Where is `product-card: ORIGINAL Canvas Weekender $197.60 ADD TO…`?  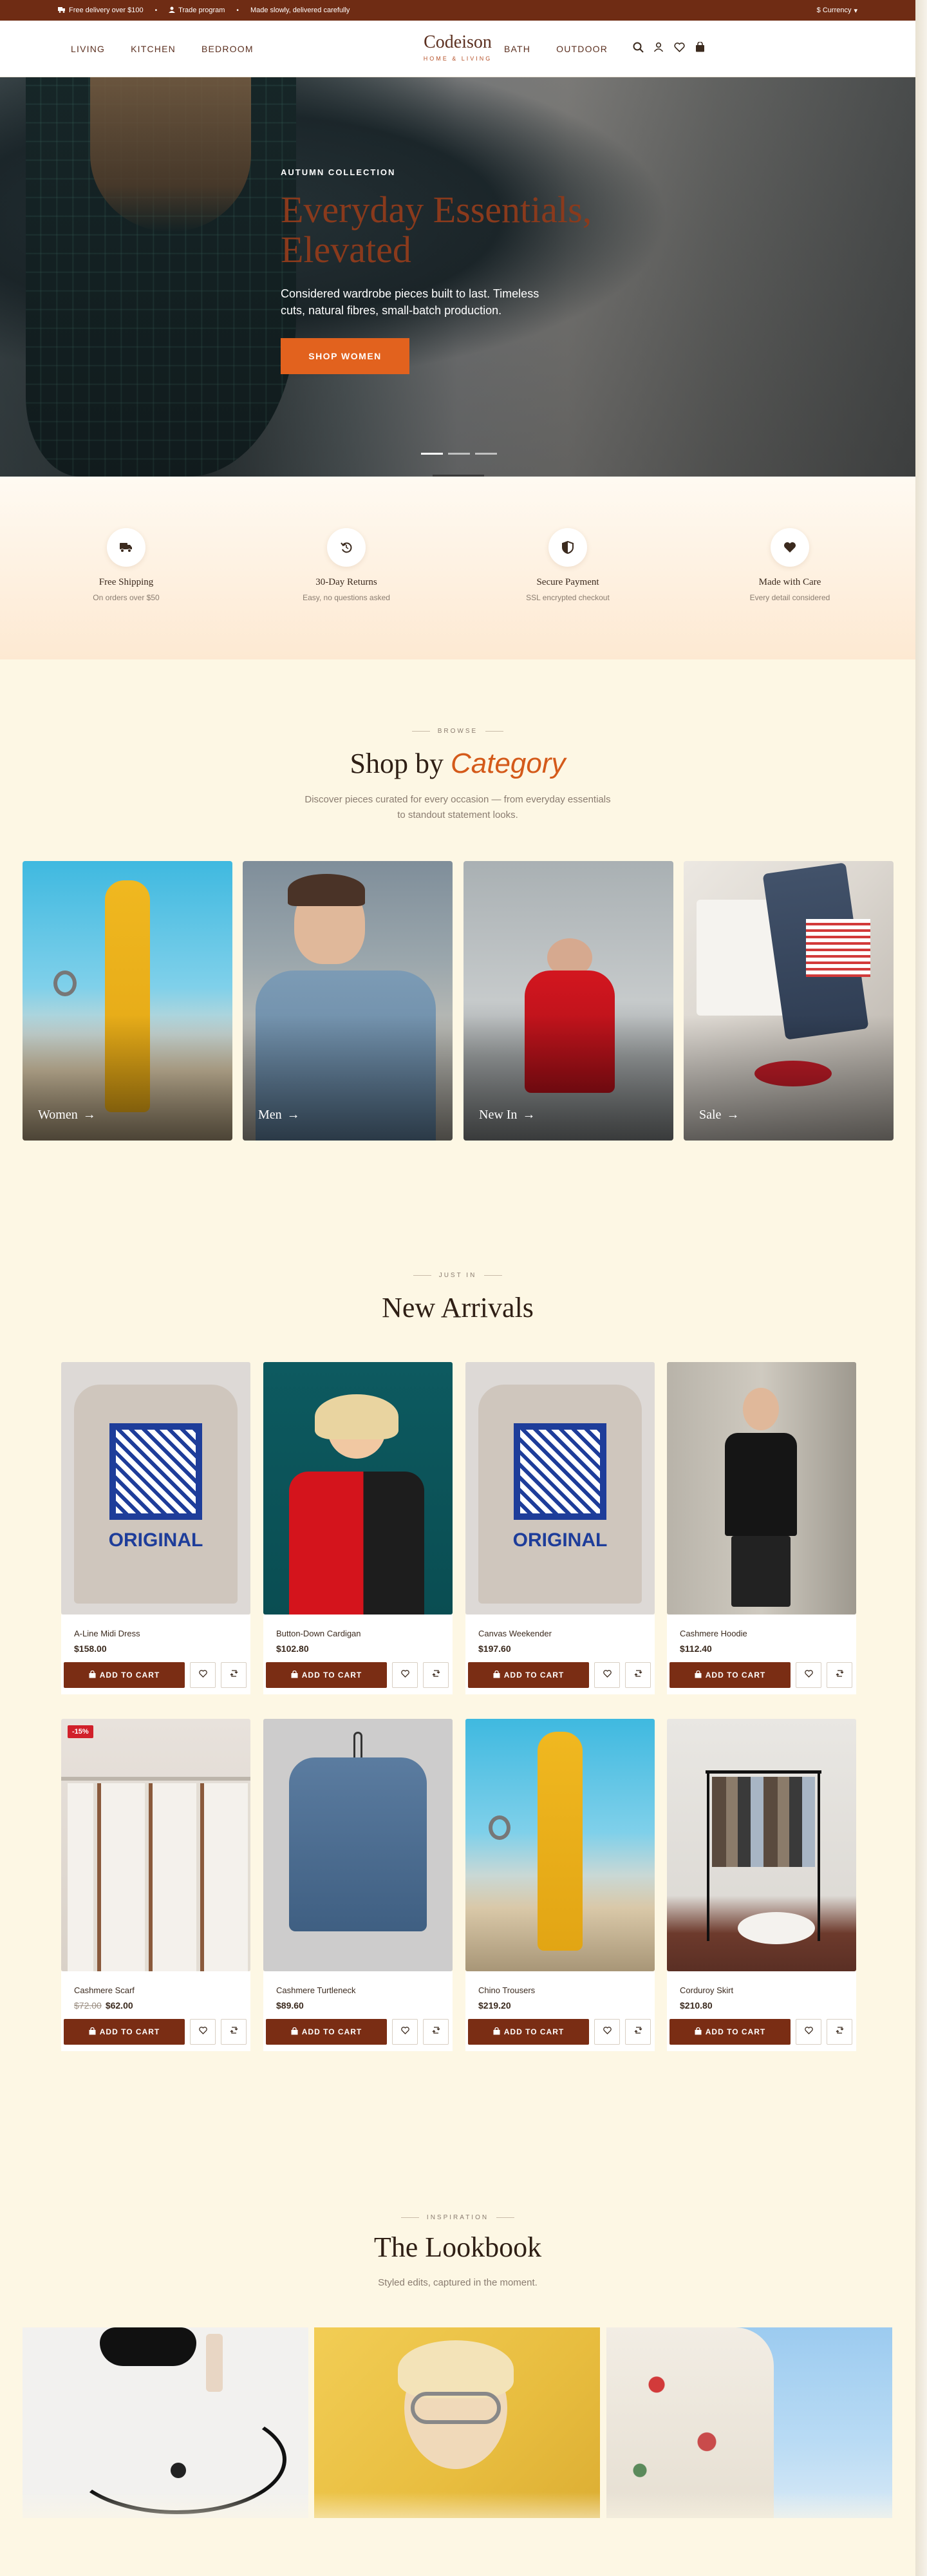
product-card: ORIGINAL Canvas Weekender $197.60 ADD TO… is located at coordinates (560, 1528).